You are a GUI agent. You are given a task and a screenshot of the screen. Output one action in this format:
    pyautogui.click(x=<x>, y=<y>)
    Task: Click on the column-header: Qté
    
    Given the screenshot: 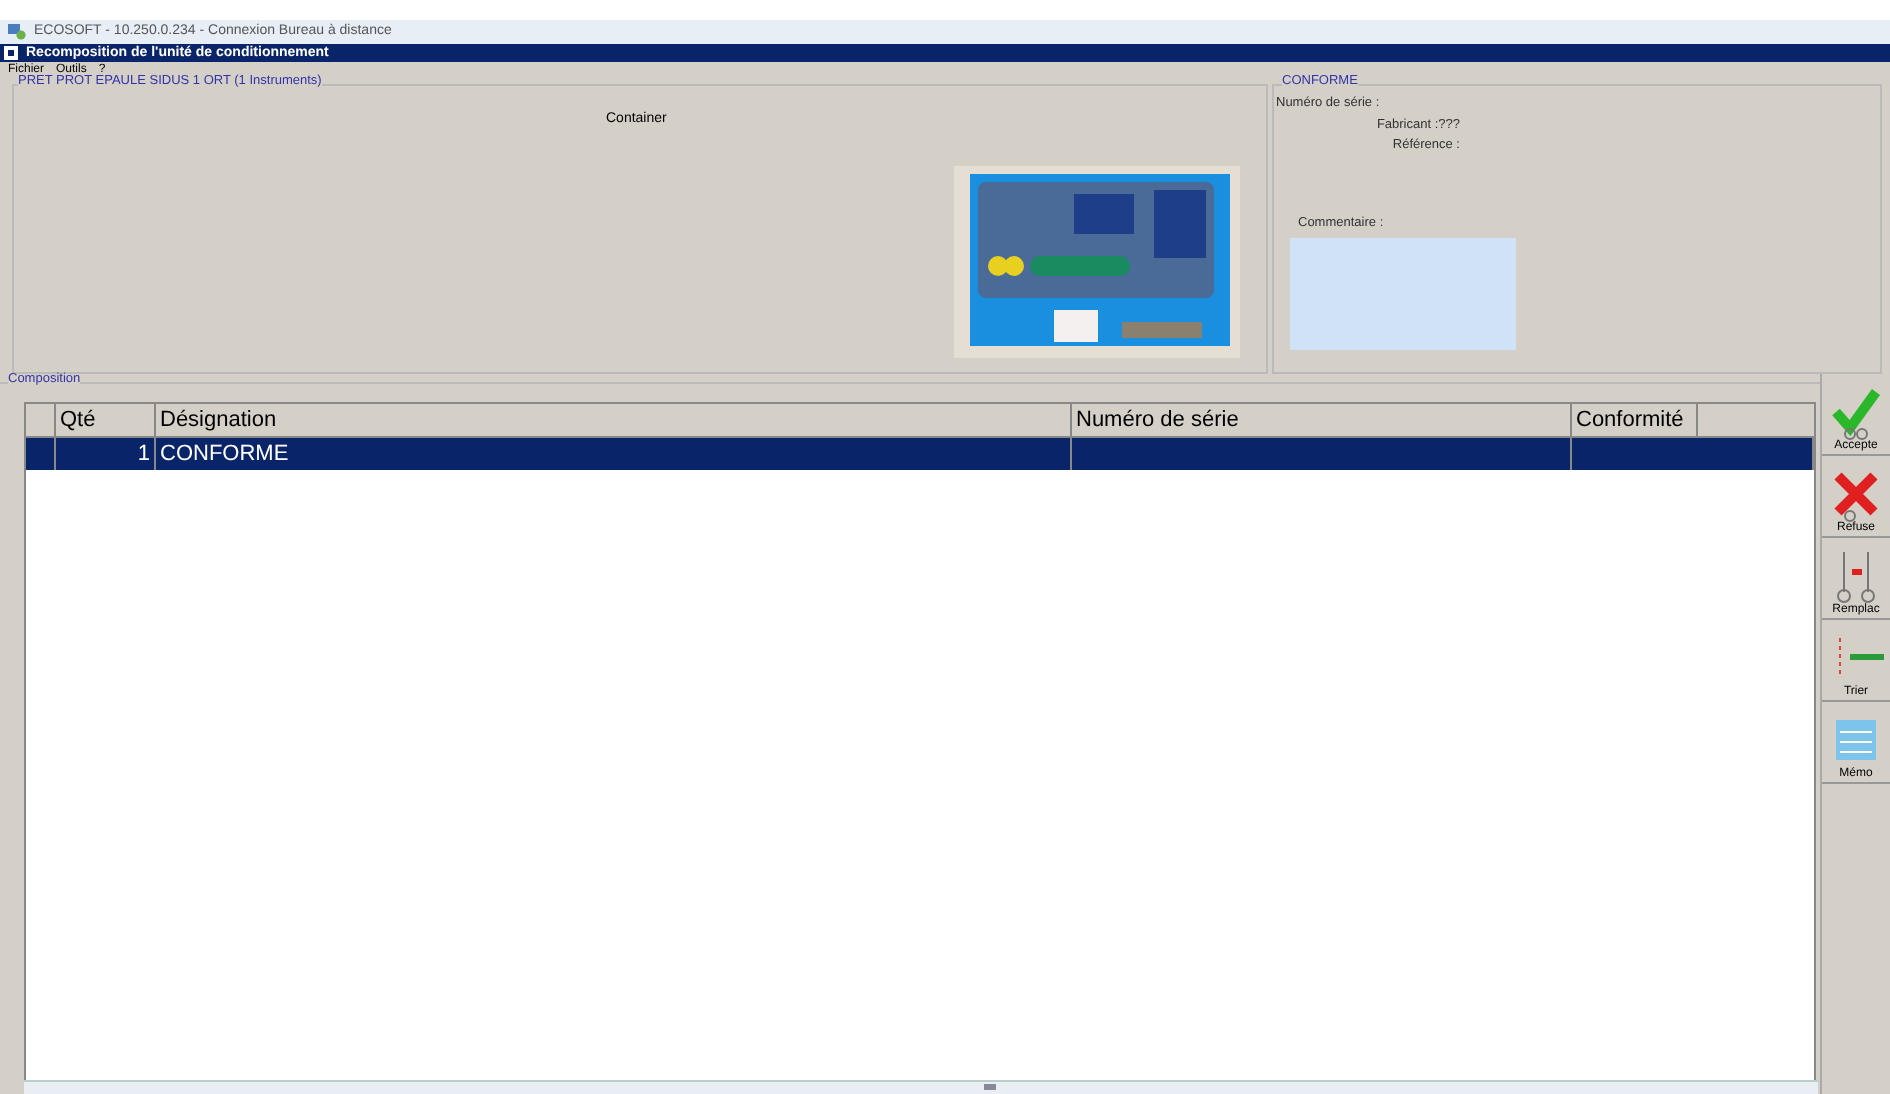 What is the action you would take?
    pyautogui.click(x=106, y=420)
    